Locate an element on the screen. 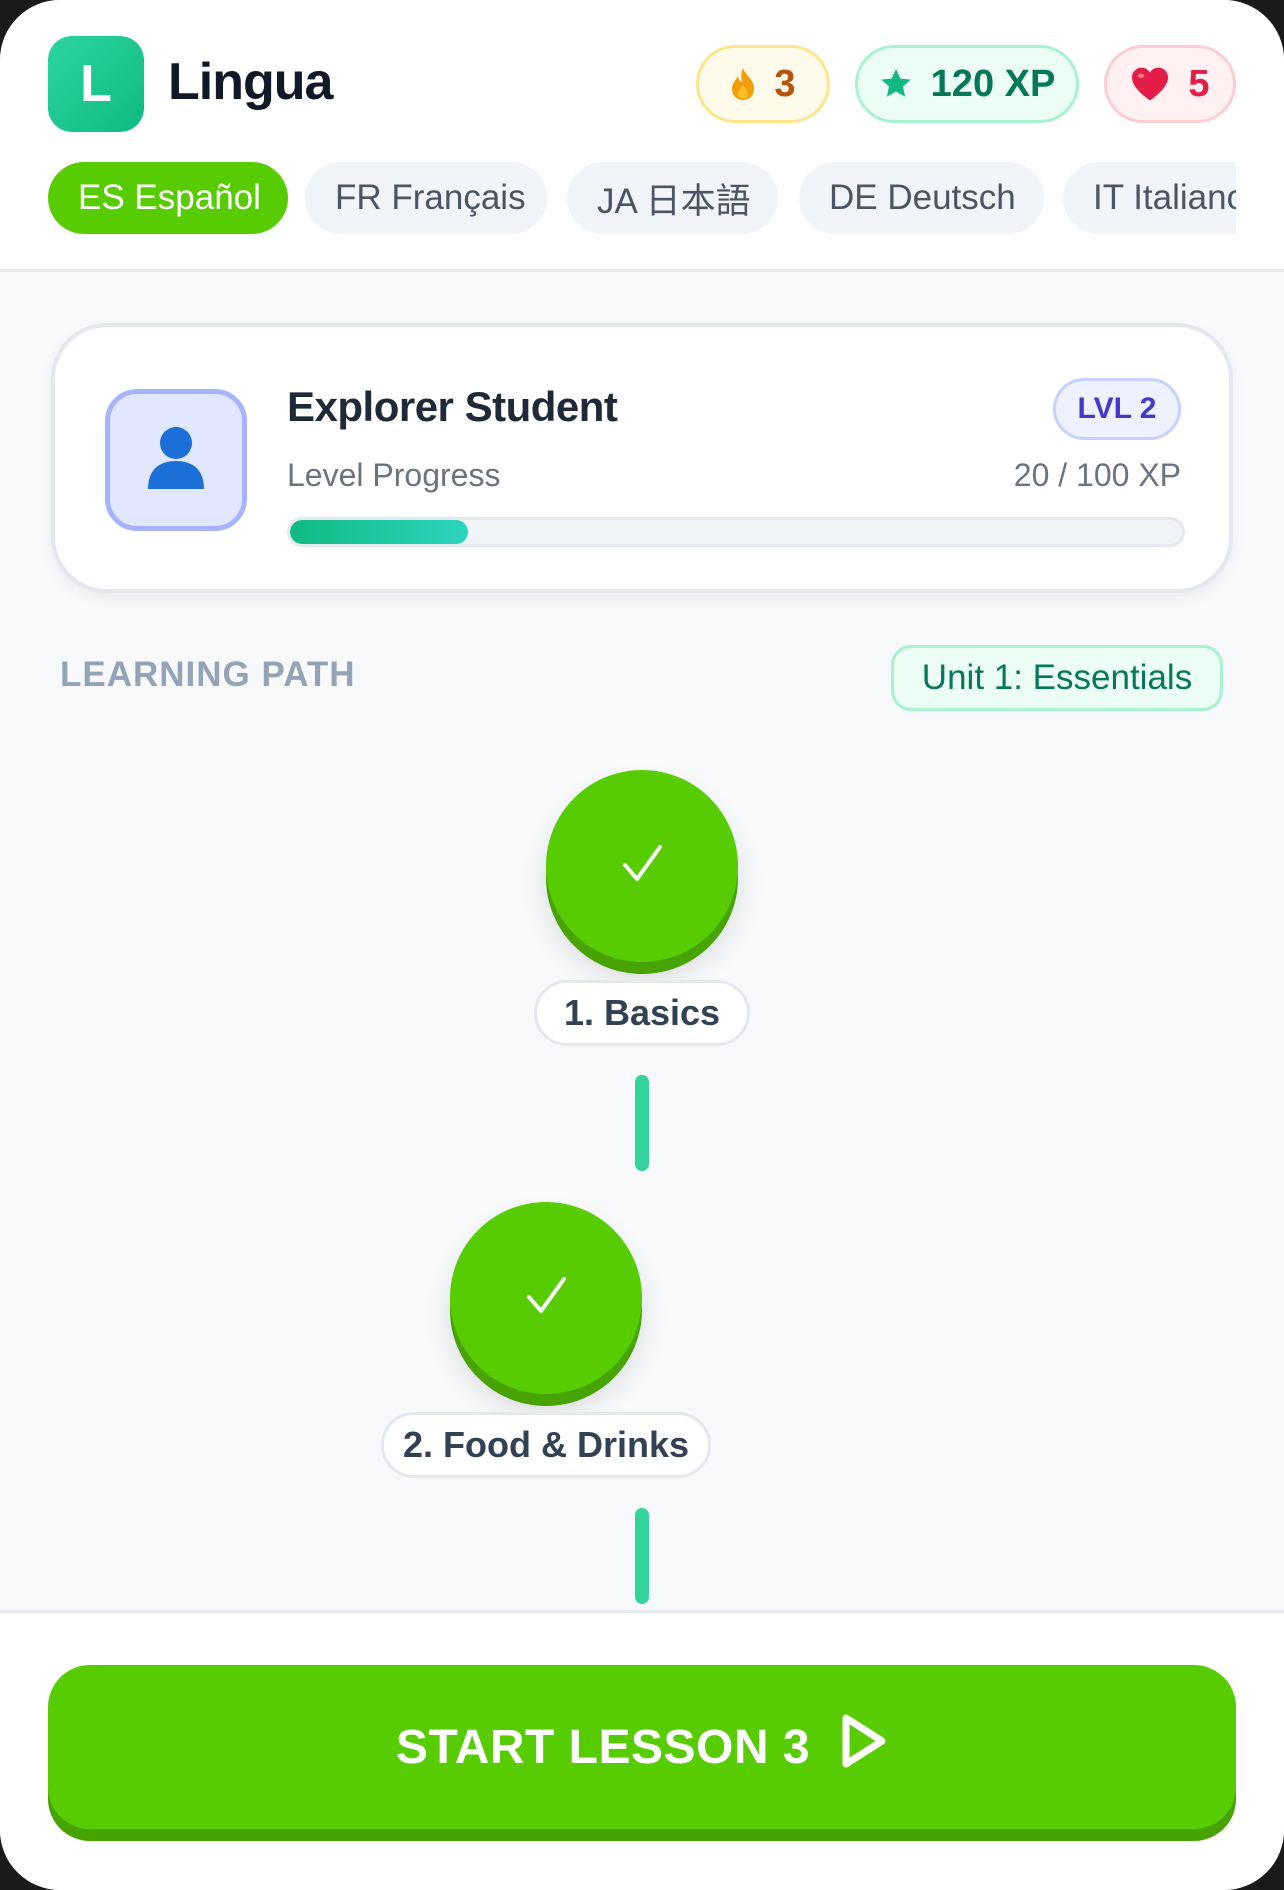 Image resolution: width=1284 pixels, height=1890 pixels. level-progress-bar is located at coordinates (736, 532).